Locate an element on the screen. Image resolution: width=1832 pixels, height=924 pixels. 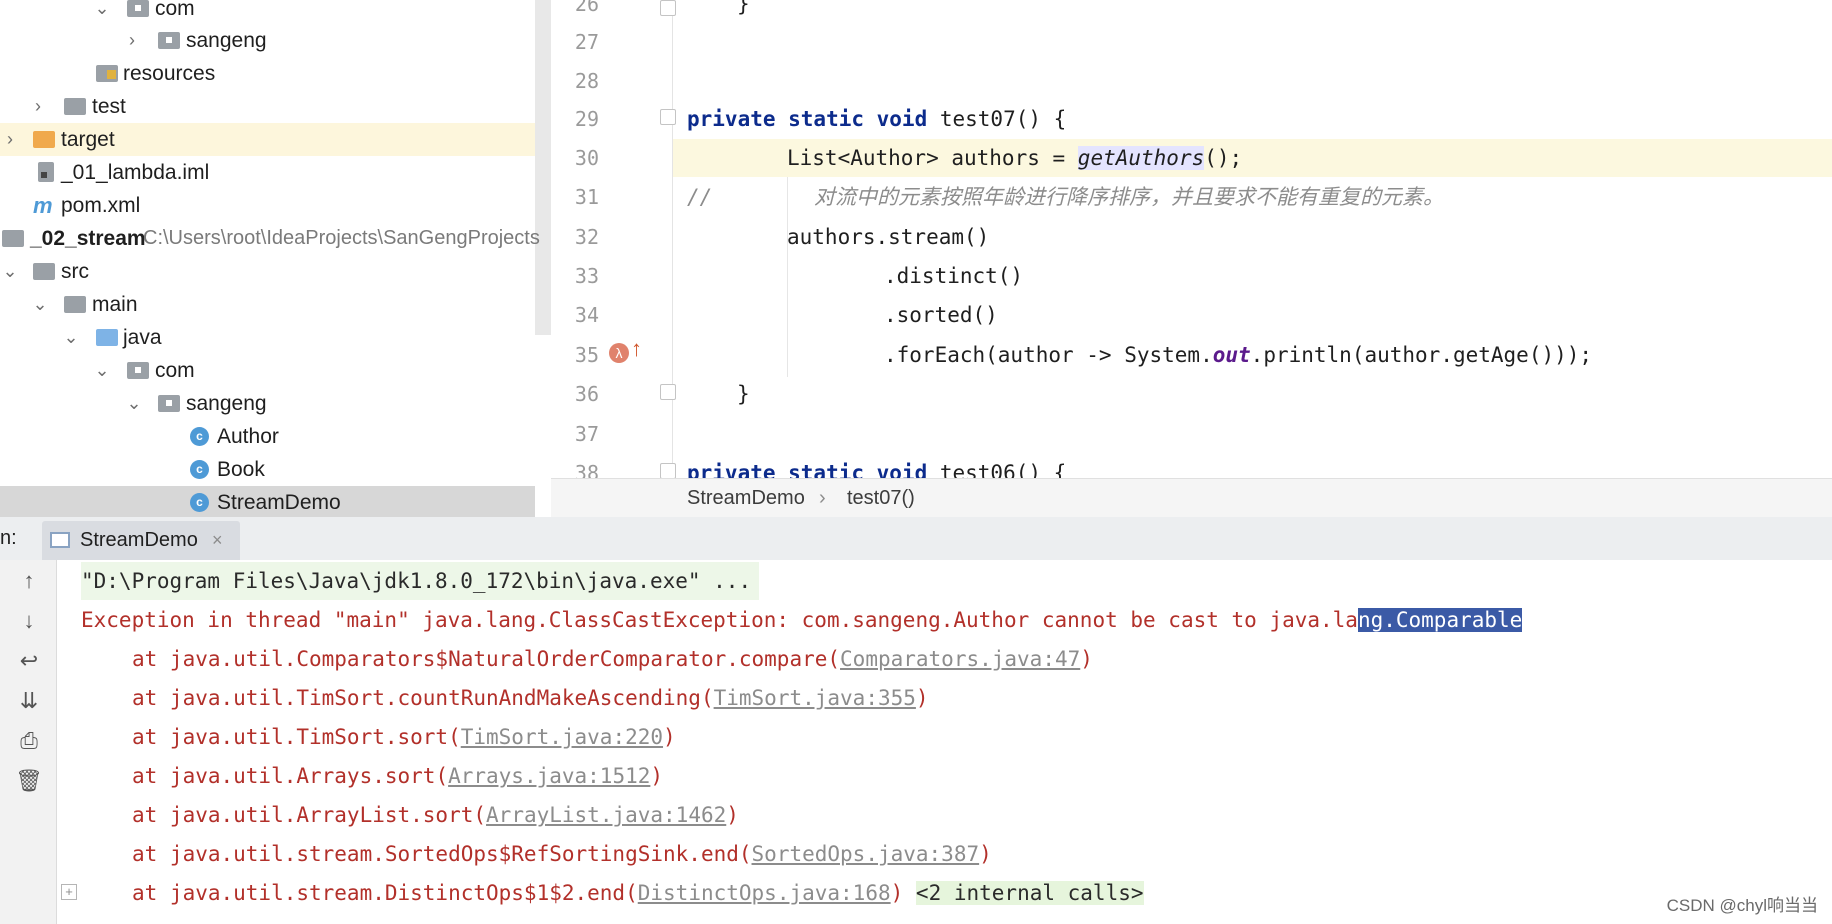
breadcrumb-method: test07() is located at coordinates (881, 498).